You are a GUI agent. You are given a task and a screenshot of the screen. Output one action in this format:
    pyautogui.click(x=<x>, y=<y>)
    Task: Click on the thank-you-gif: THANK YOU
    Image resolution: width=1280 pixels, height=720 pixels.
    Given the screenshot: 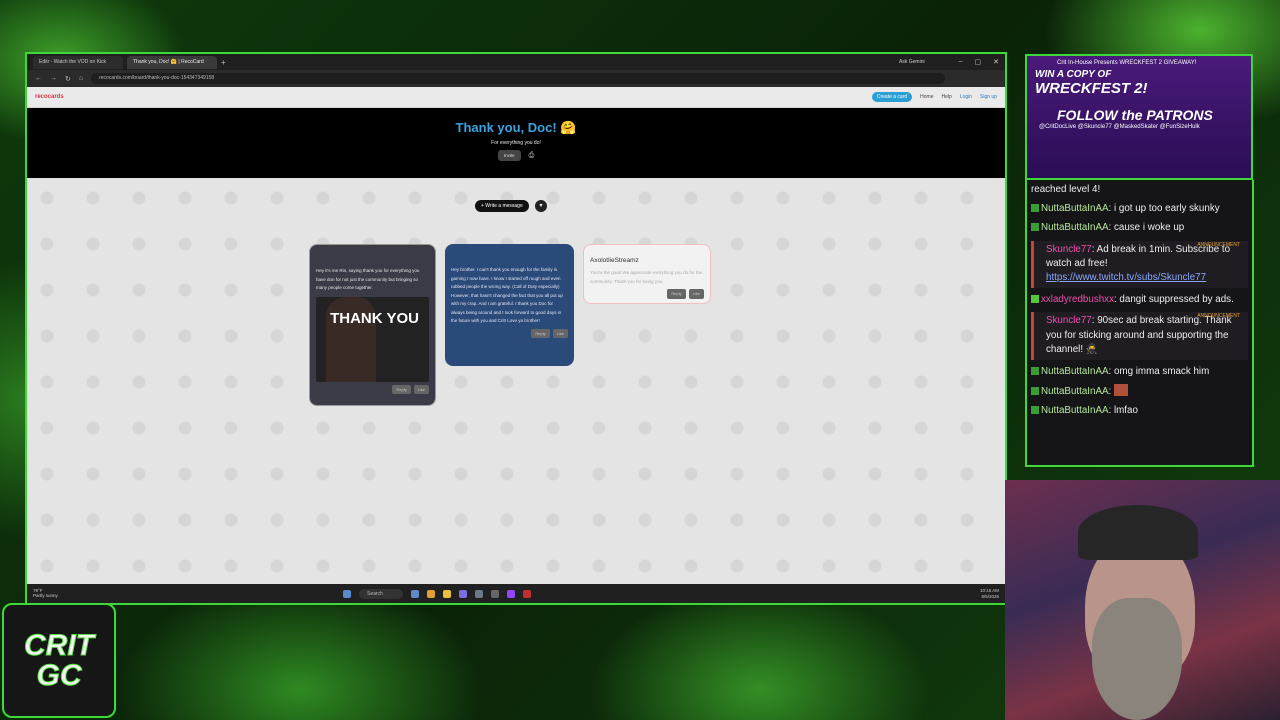 What is the action you would take?
    pyautogui.click(x=372, y=339)
    